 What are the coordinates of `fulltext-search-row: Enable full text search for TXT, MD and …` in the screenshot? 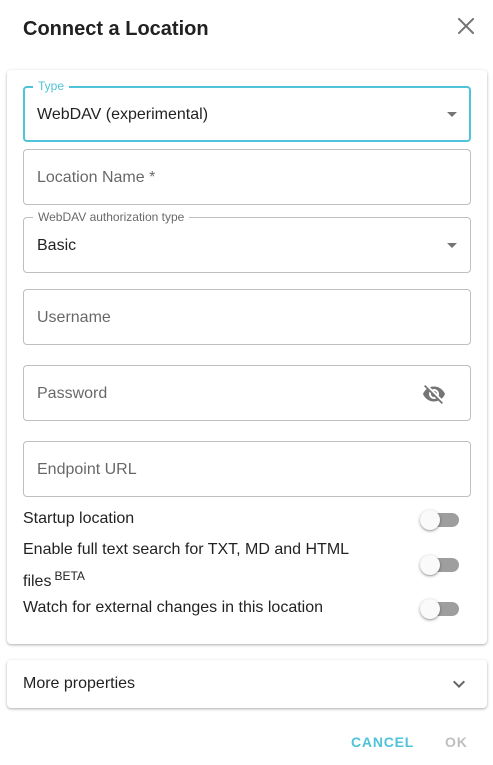 It's located at (247, 563).